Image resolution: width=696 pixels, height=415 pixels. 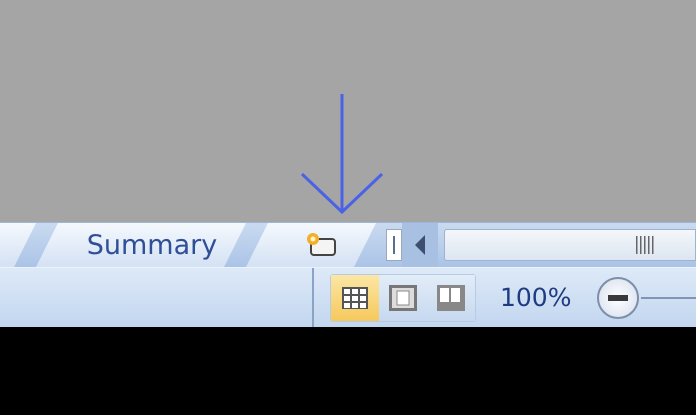 What do you see at coordinates (645, 245) in the screenshot?
I see `grip-icon` at bounding box center [645, 245].